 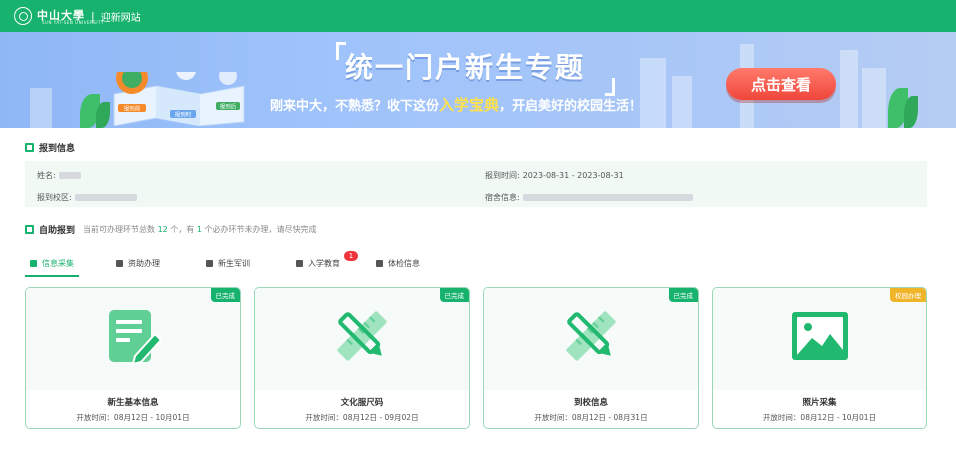 I want to click on site-title: 迎新网站, so click(x=121, y=16).